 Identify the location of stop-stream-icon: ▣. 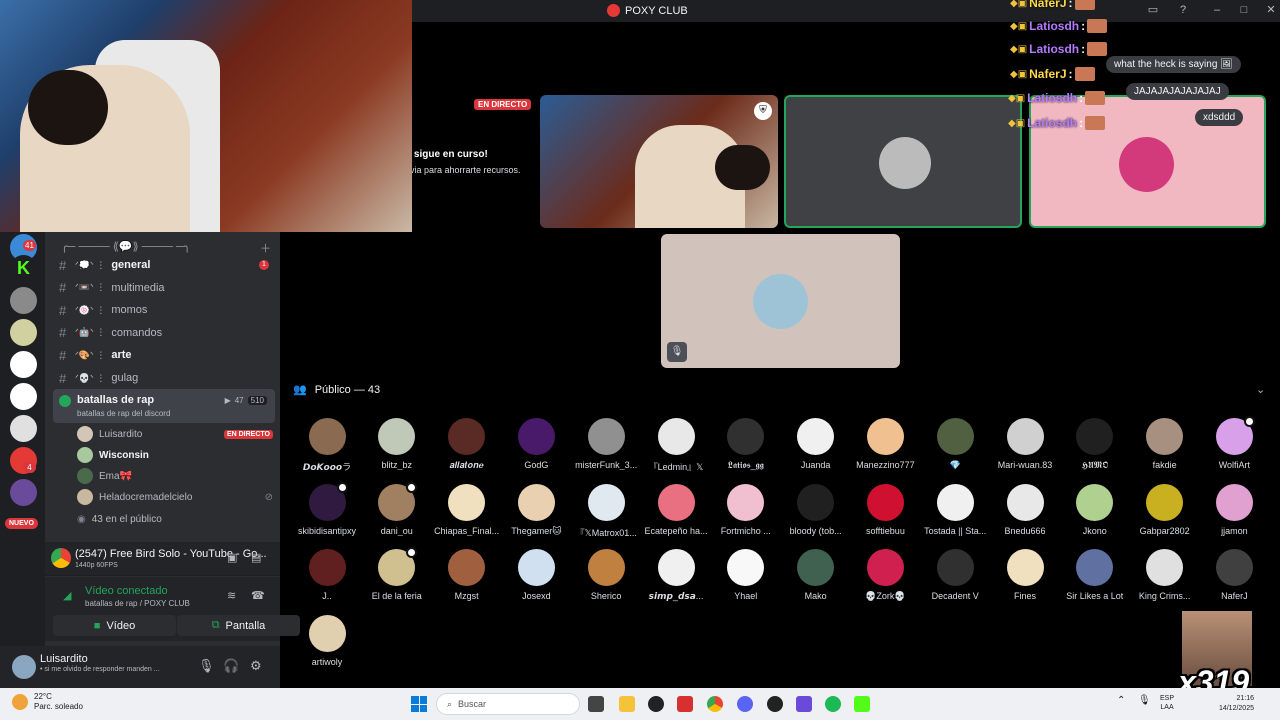
(232, 557).